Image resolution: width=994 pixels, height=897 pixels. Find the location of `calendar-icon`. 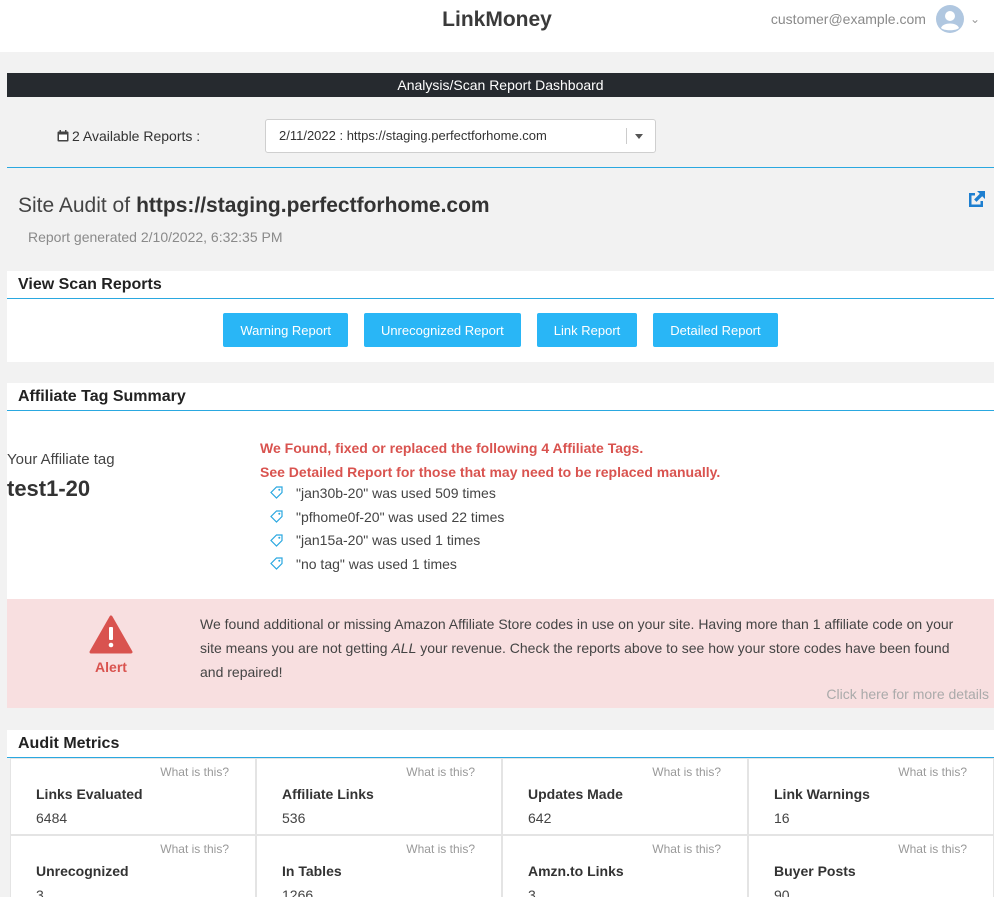

calendar-icon is located at coordinates (63, 136).